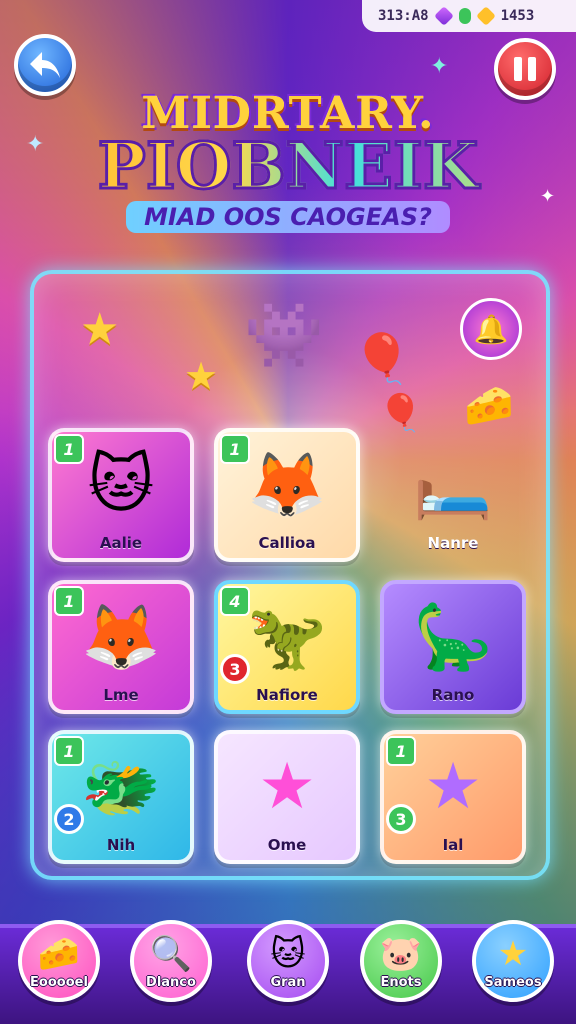 This screenshot has width=576, height=1024. What do you see at coordinates (525, 69) in the screenshot?
I see `pause-icon` at bounding box center [525, 69].